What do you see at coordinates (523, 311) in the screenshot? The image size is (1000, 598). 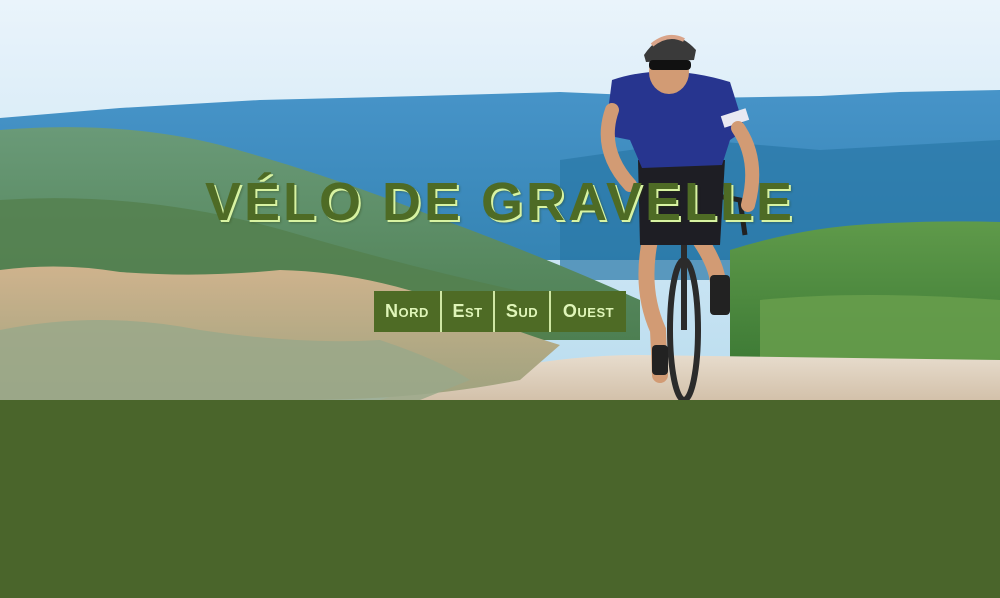 I see `nav-item-sud: Sud` at bounding box center [523, 311].